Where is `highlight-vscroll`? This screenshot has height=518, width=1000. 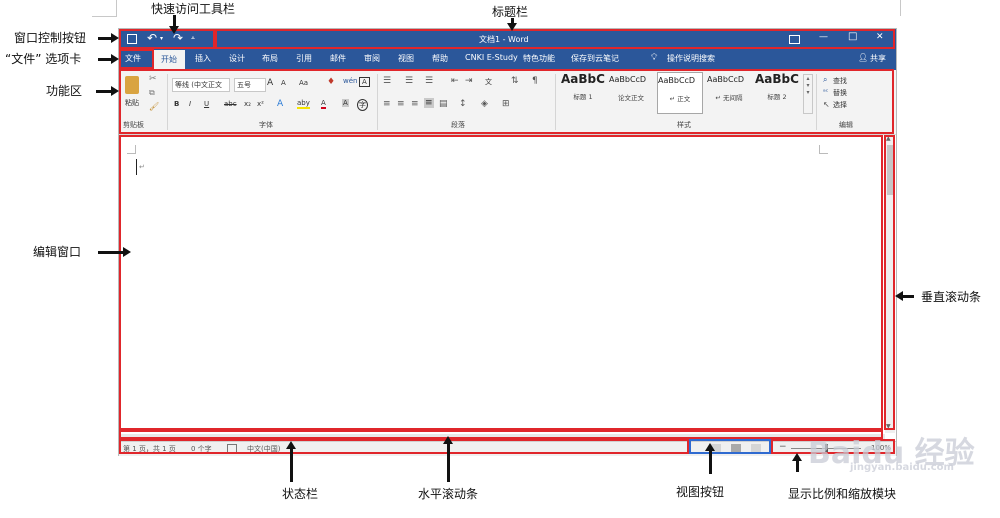 highlight-vscroll is located at coordinates (889, 282).